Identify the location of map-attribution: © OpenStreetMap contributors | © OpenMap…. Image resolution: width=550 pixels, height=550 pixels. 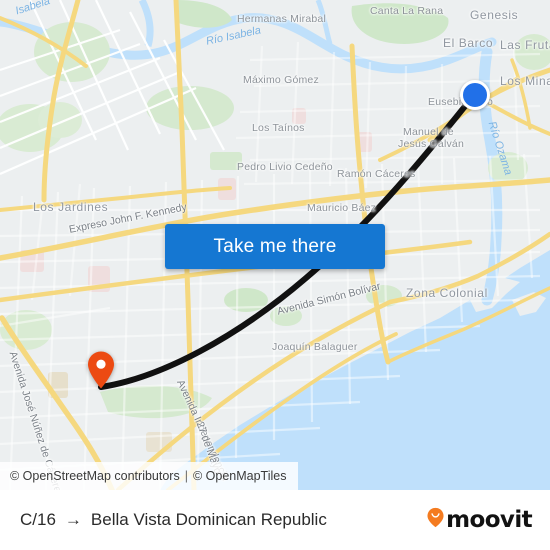
(149, 476).